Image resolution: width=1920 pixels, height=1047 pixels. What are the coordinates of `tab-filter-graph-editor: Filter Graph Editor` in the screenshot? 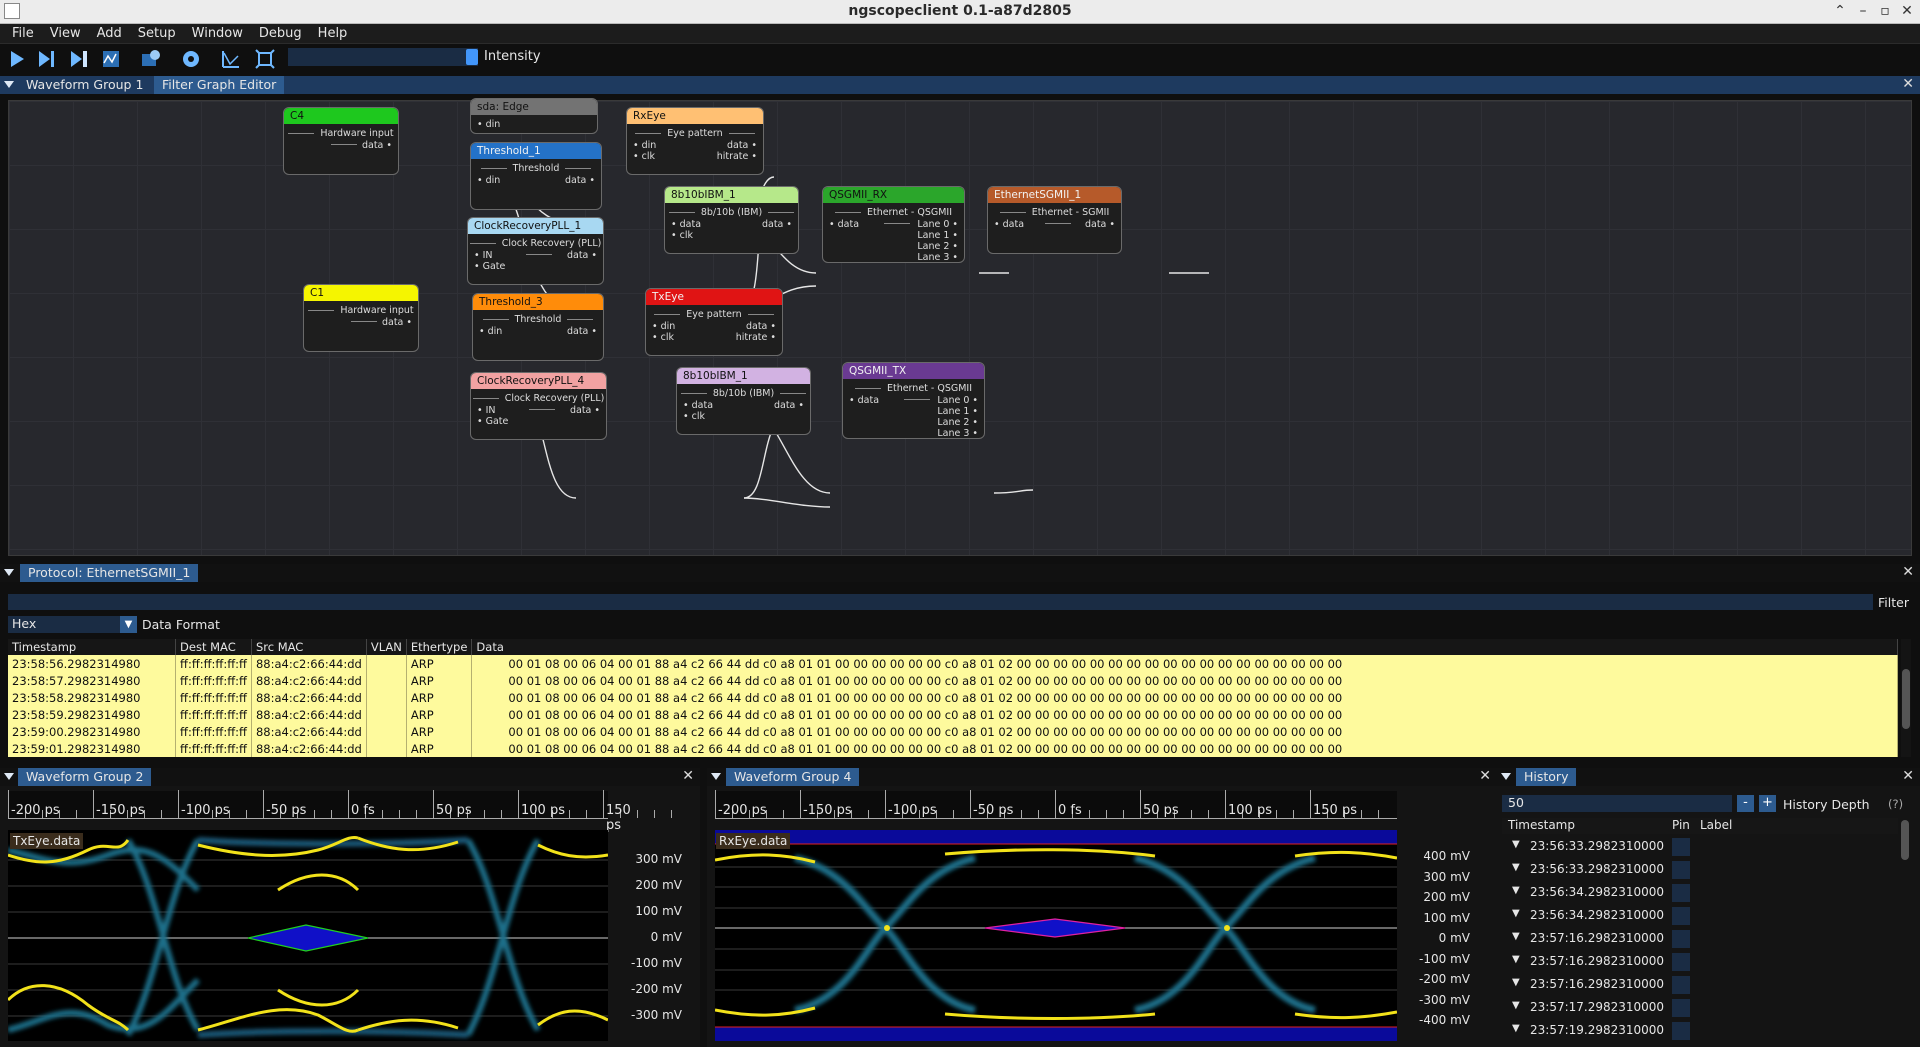 It's located at (219, 85).